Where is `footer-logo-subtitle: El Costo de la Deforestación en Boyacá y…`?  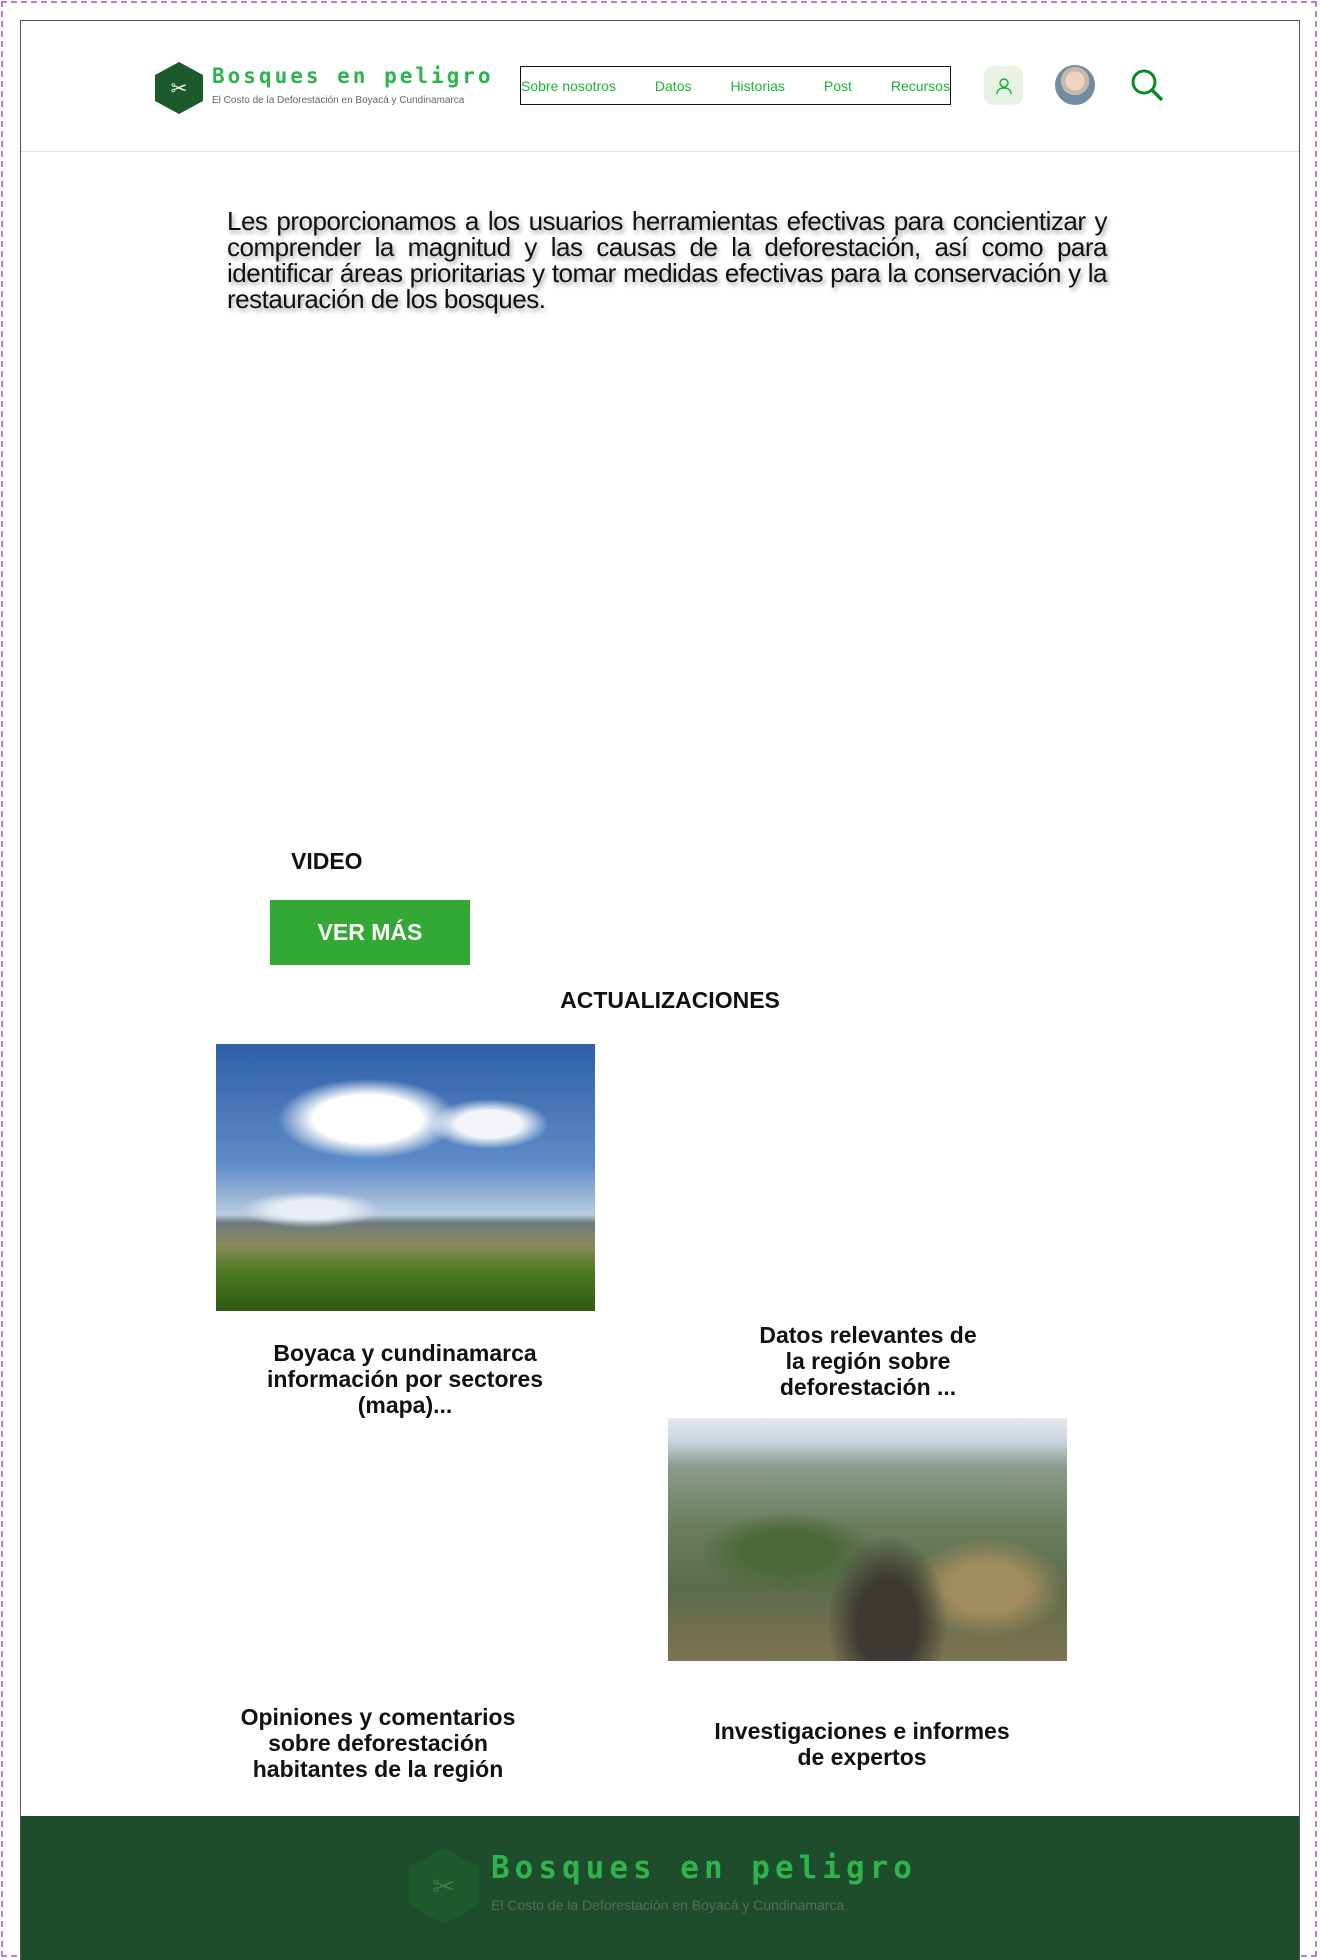
footer-logo-subtitle: El Costo de la Deforestación en Boyacá y… is located at coordinates (668, 1905).